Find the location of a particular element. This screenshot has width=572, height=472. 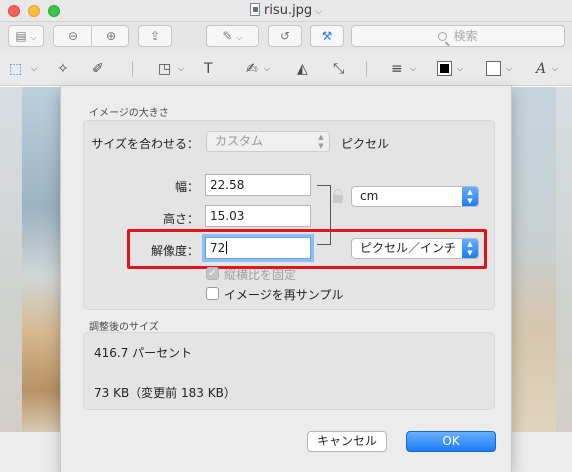

photo-right-edge is located at coordinates (534, 259).